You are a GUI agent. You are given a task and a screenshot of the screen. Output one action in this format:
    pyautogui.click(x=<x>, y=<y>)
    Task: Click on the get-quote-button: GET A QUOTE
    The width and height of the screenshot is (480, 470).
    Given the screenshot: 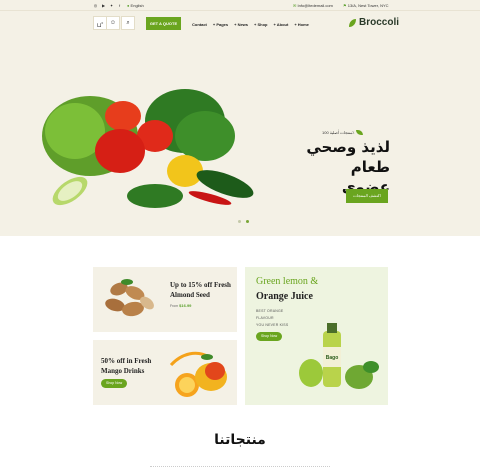 What is the action you would take?
    pyautogui.click(x=163, y=23)
    